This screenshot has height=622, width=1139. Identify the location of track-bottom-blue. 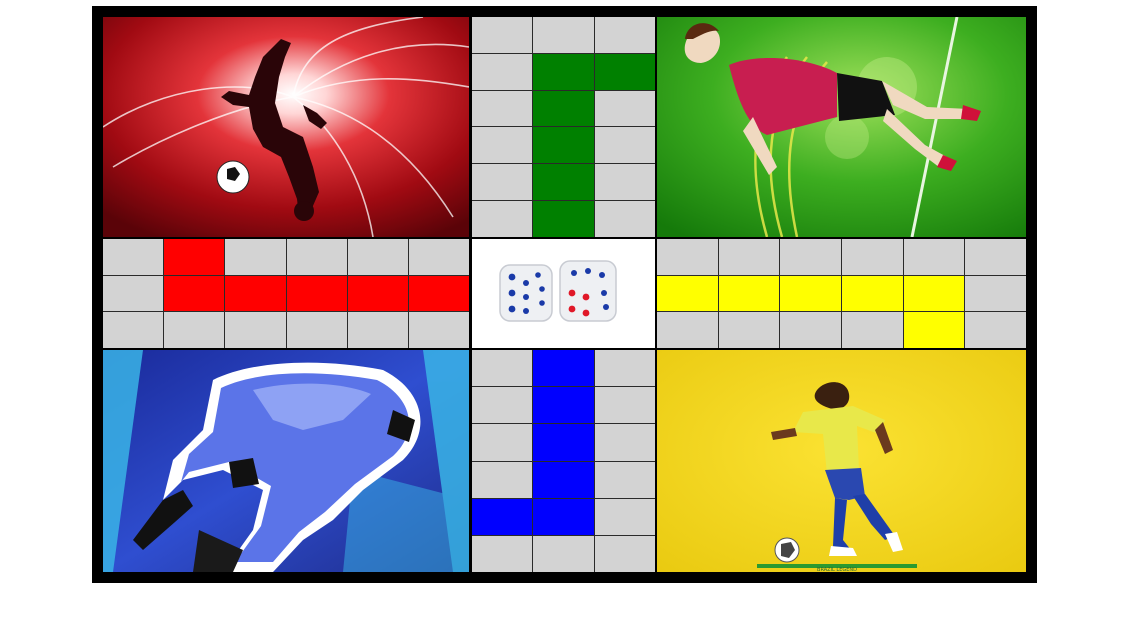
(563, 461).